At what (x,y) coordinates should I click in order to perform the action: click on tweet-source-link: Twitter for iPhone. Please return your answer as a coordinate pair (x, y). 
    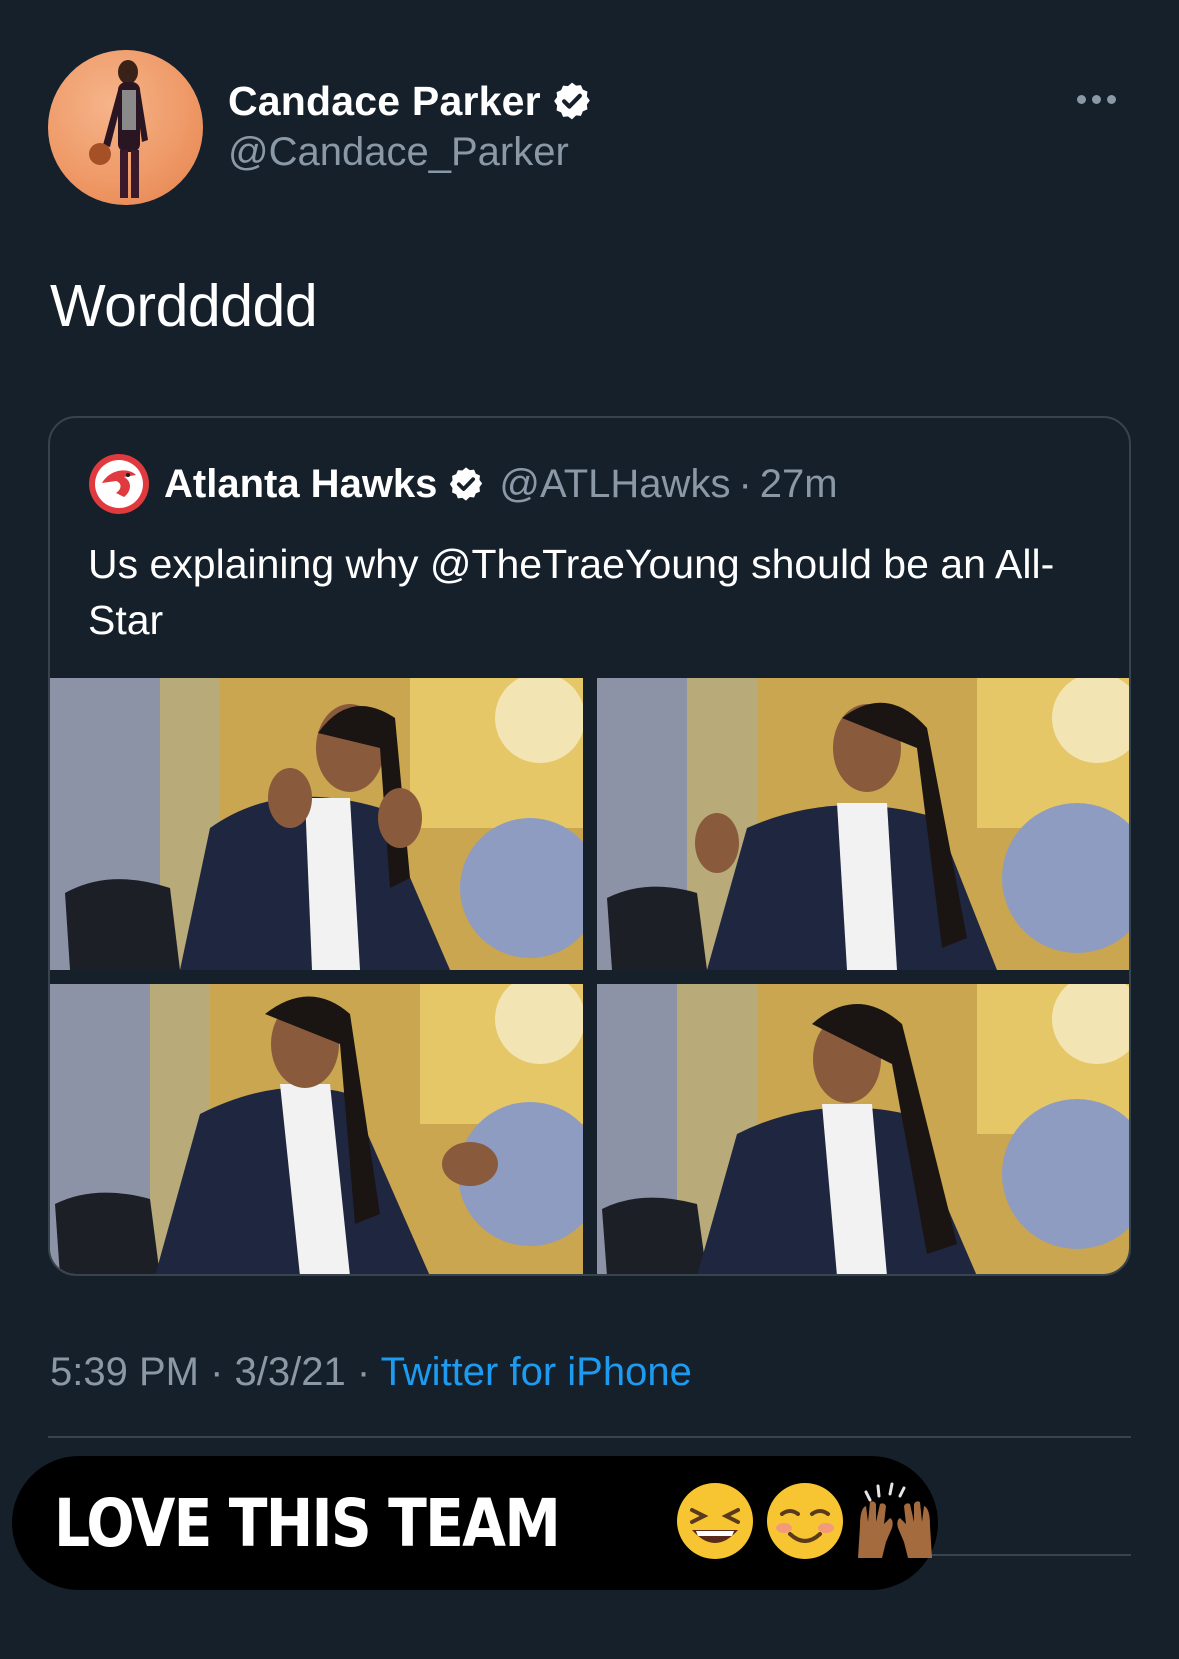
    Looking at the image, I should click on (536, 1372).